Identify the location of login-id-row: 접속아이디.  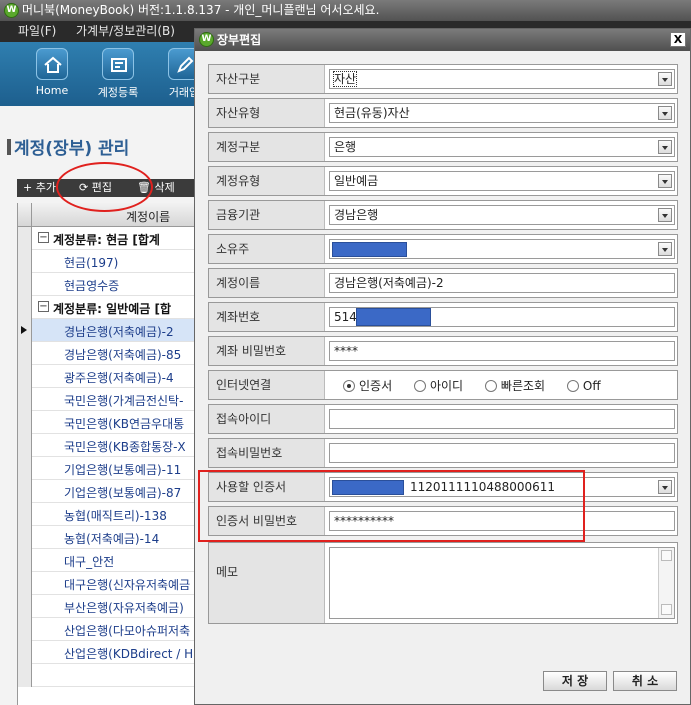
(443, 419).